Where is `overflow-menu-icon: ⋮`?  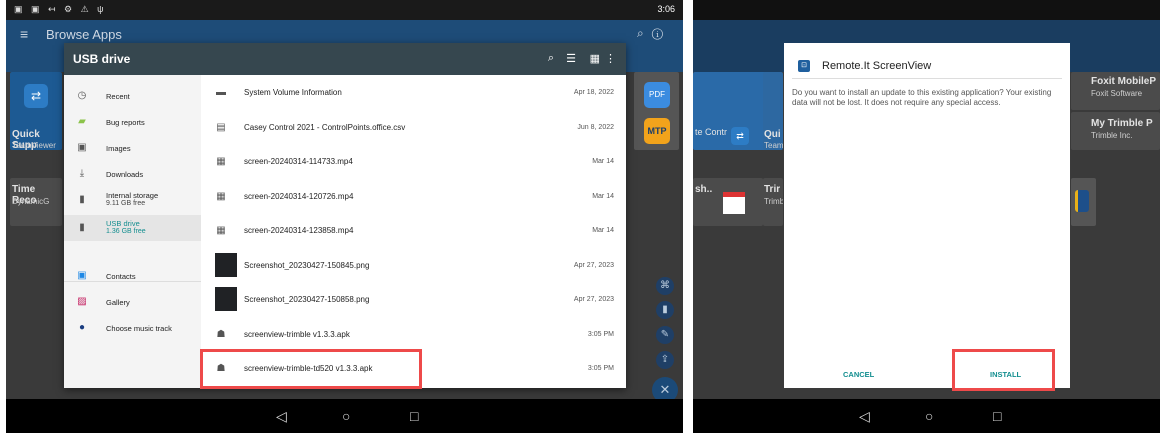 overflow-menu-icon: ⋮ is located at coordinates (610, 58).